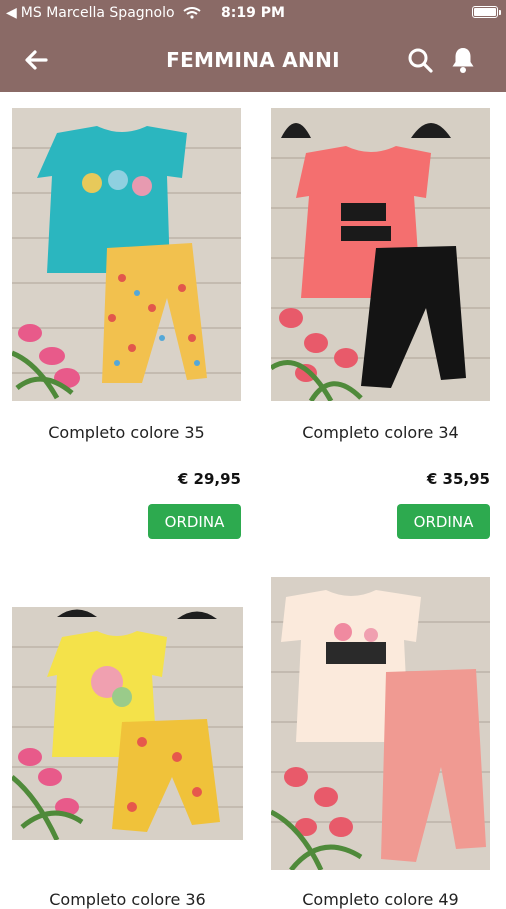  I want to click on navigation-bar: FEMMINA ANNI, so click(253, 60).